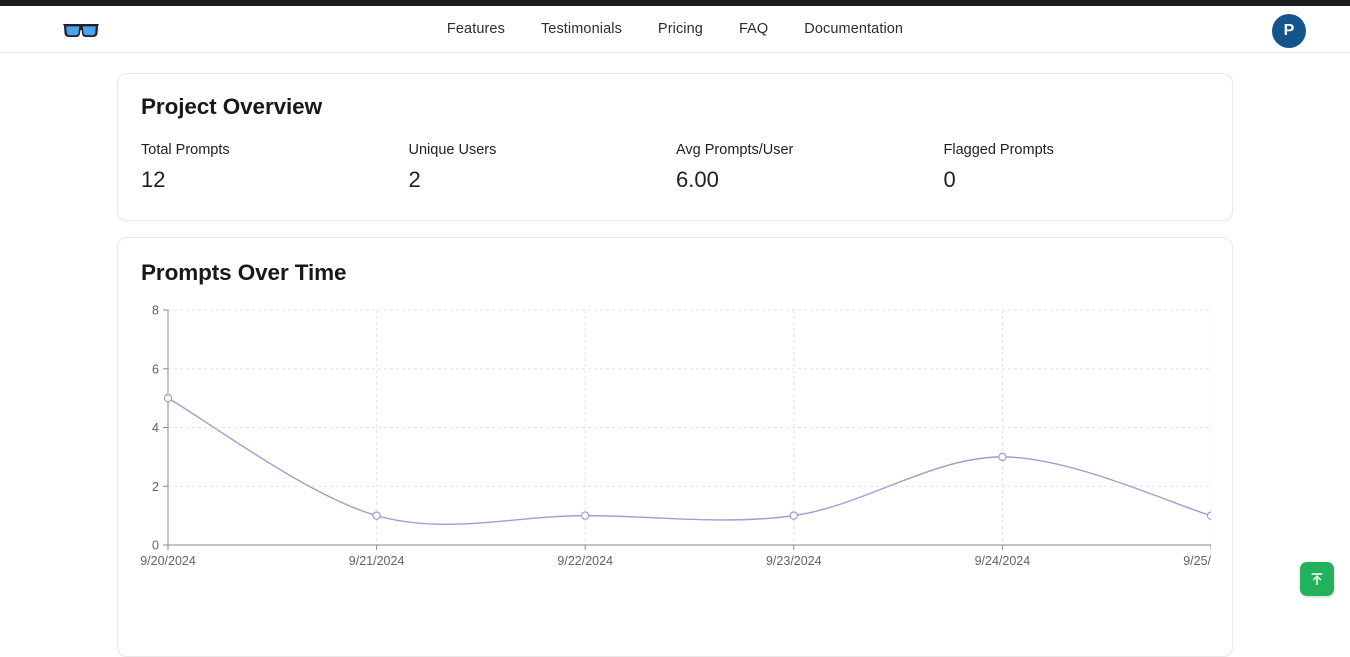  Describe the element at coordinates (414, 179) in the screenshot. I see `stat-value: 2` at that location.